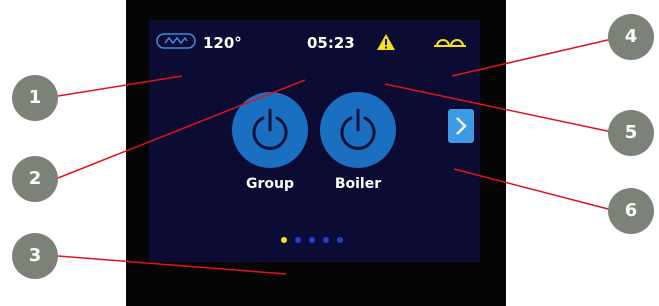 Image resolution: width=659 pixels, height=306 pixels. What do you see at coordinates (35, 98) in the screenshot?
I see `callout-1: 1` at bounding box center [35, 98].